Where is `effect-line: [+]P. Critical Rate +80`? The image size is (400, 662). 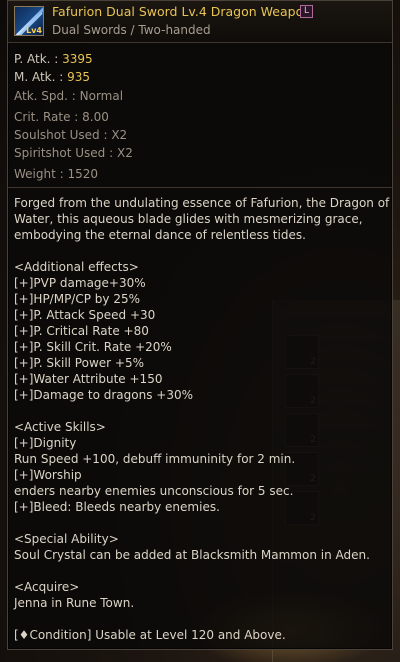 effect-line: [+]P. Critical Rate +80 is located at coordinates (81, 331).